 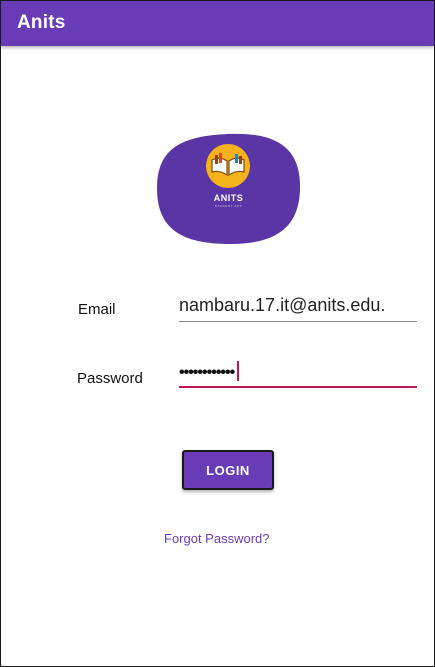 What do you see at coordinates (228, 166) in the screenshot?
I see `book-icon` at bounding box center [228, 166].